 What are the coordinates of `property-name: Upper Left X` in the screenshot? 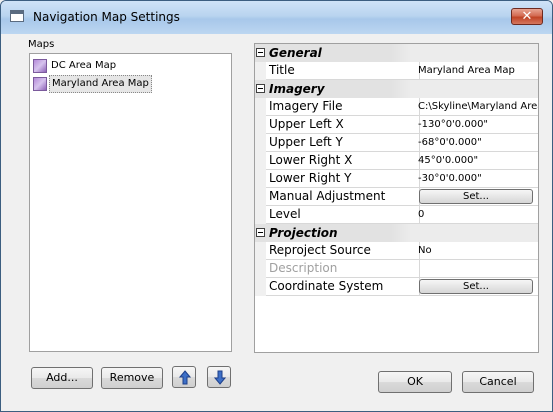 It's located at (343, 125).